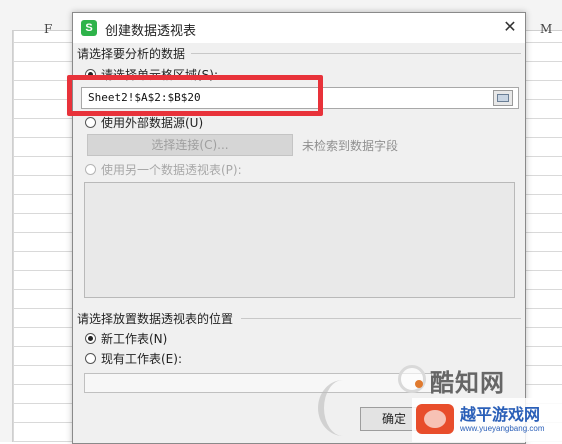 The height and width of the screenshot is (444, 562). Describe the element at coordinates (131, 53) in the screenshot. I see `data-section-label: 请选择要分析的数据` at that location.